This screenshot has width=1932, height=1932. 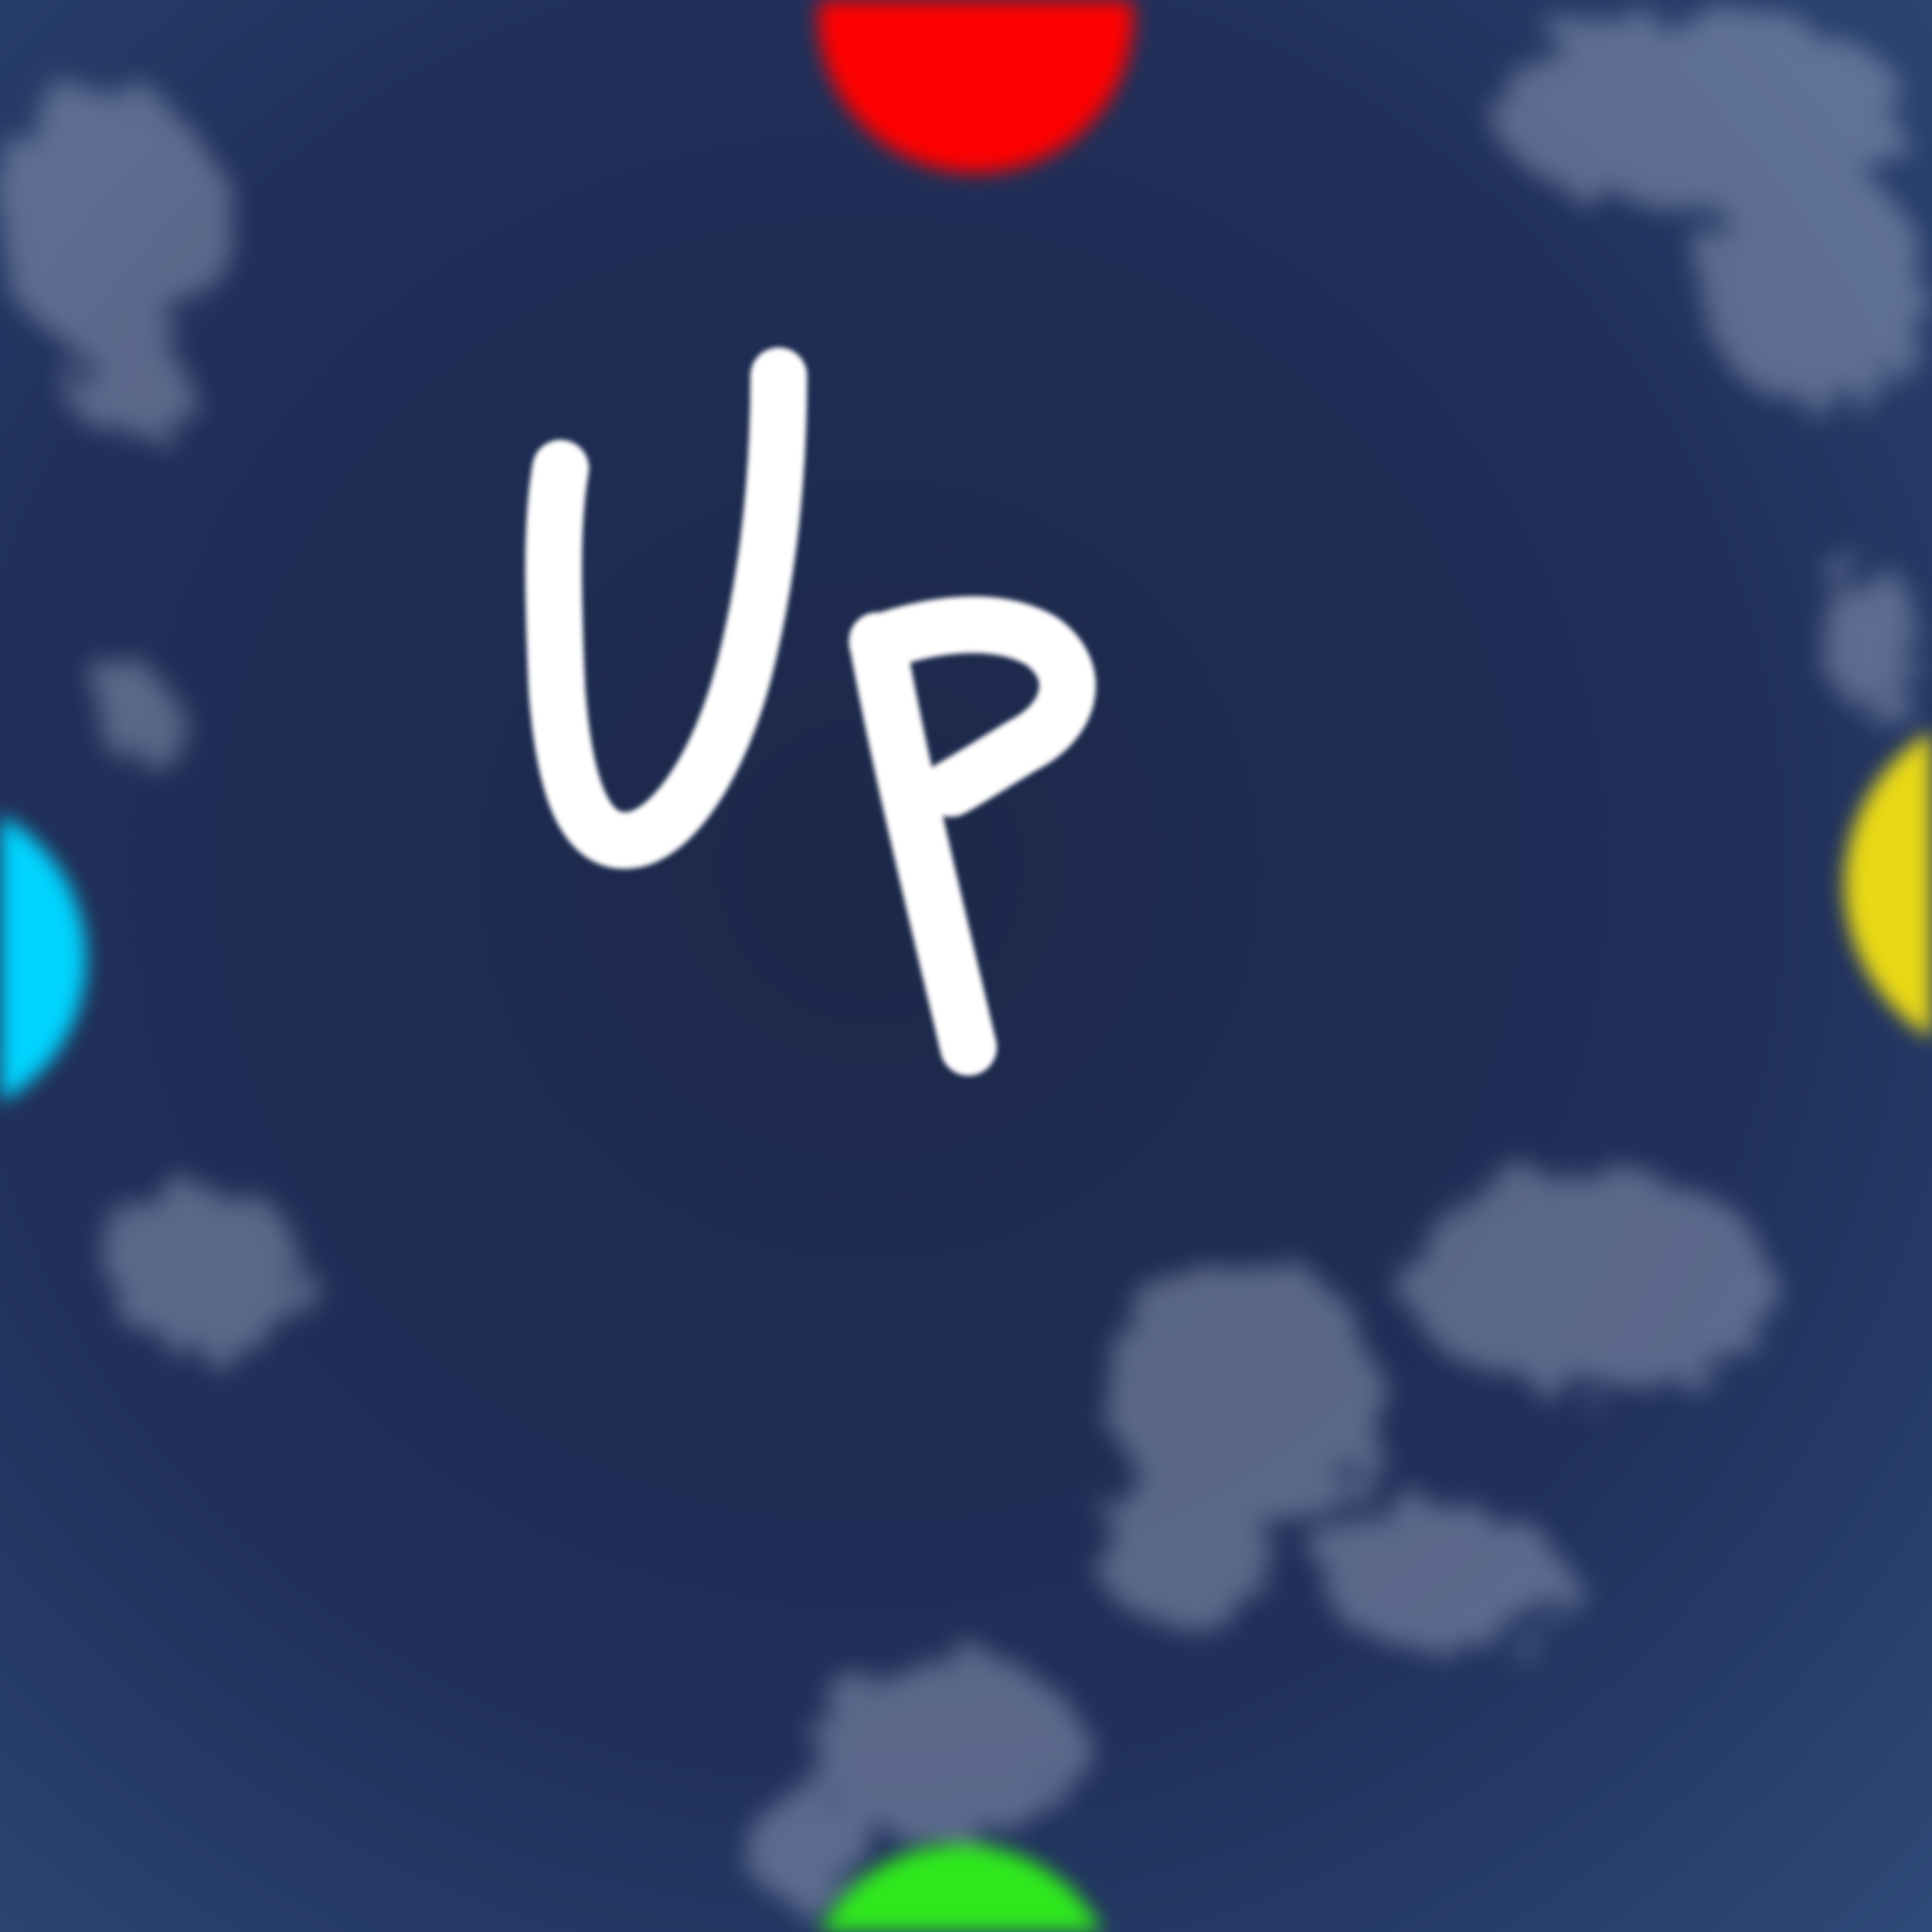 I want to click on handwritten-up-drawing, so click(x=811, y=712).